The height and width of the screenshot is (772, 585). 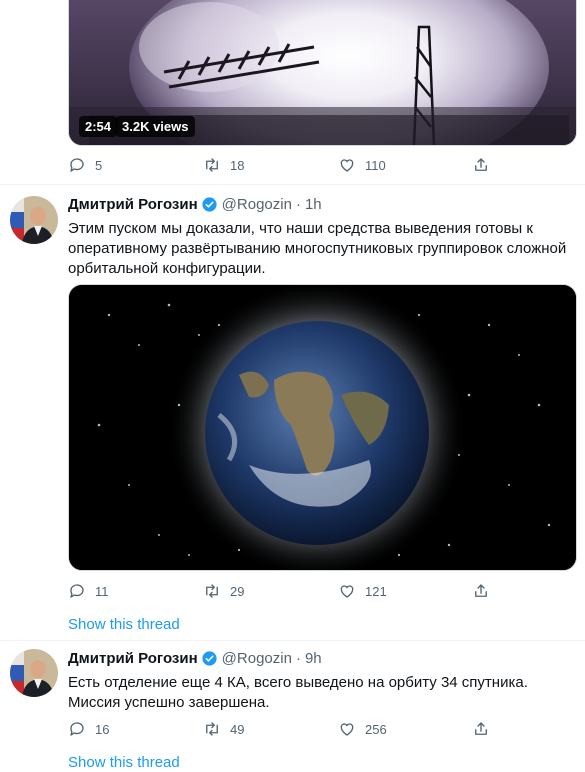 What do you see at coordinates (223, 165) in the screenshot?
I see `retweet-button: 18` at bounding box center [223, 165].